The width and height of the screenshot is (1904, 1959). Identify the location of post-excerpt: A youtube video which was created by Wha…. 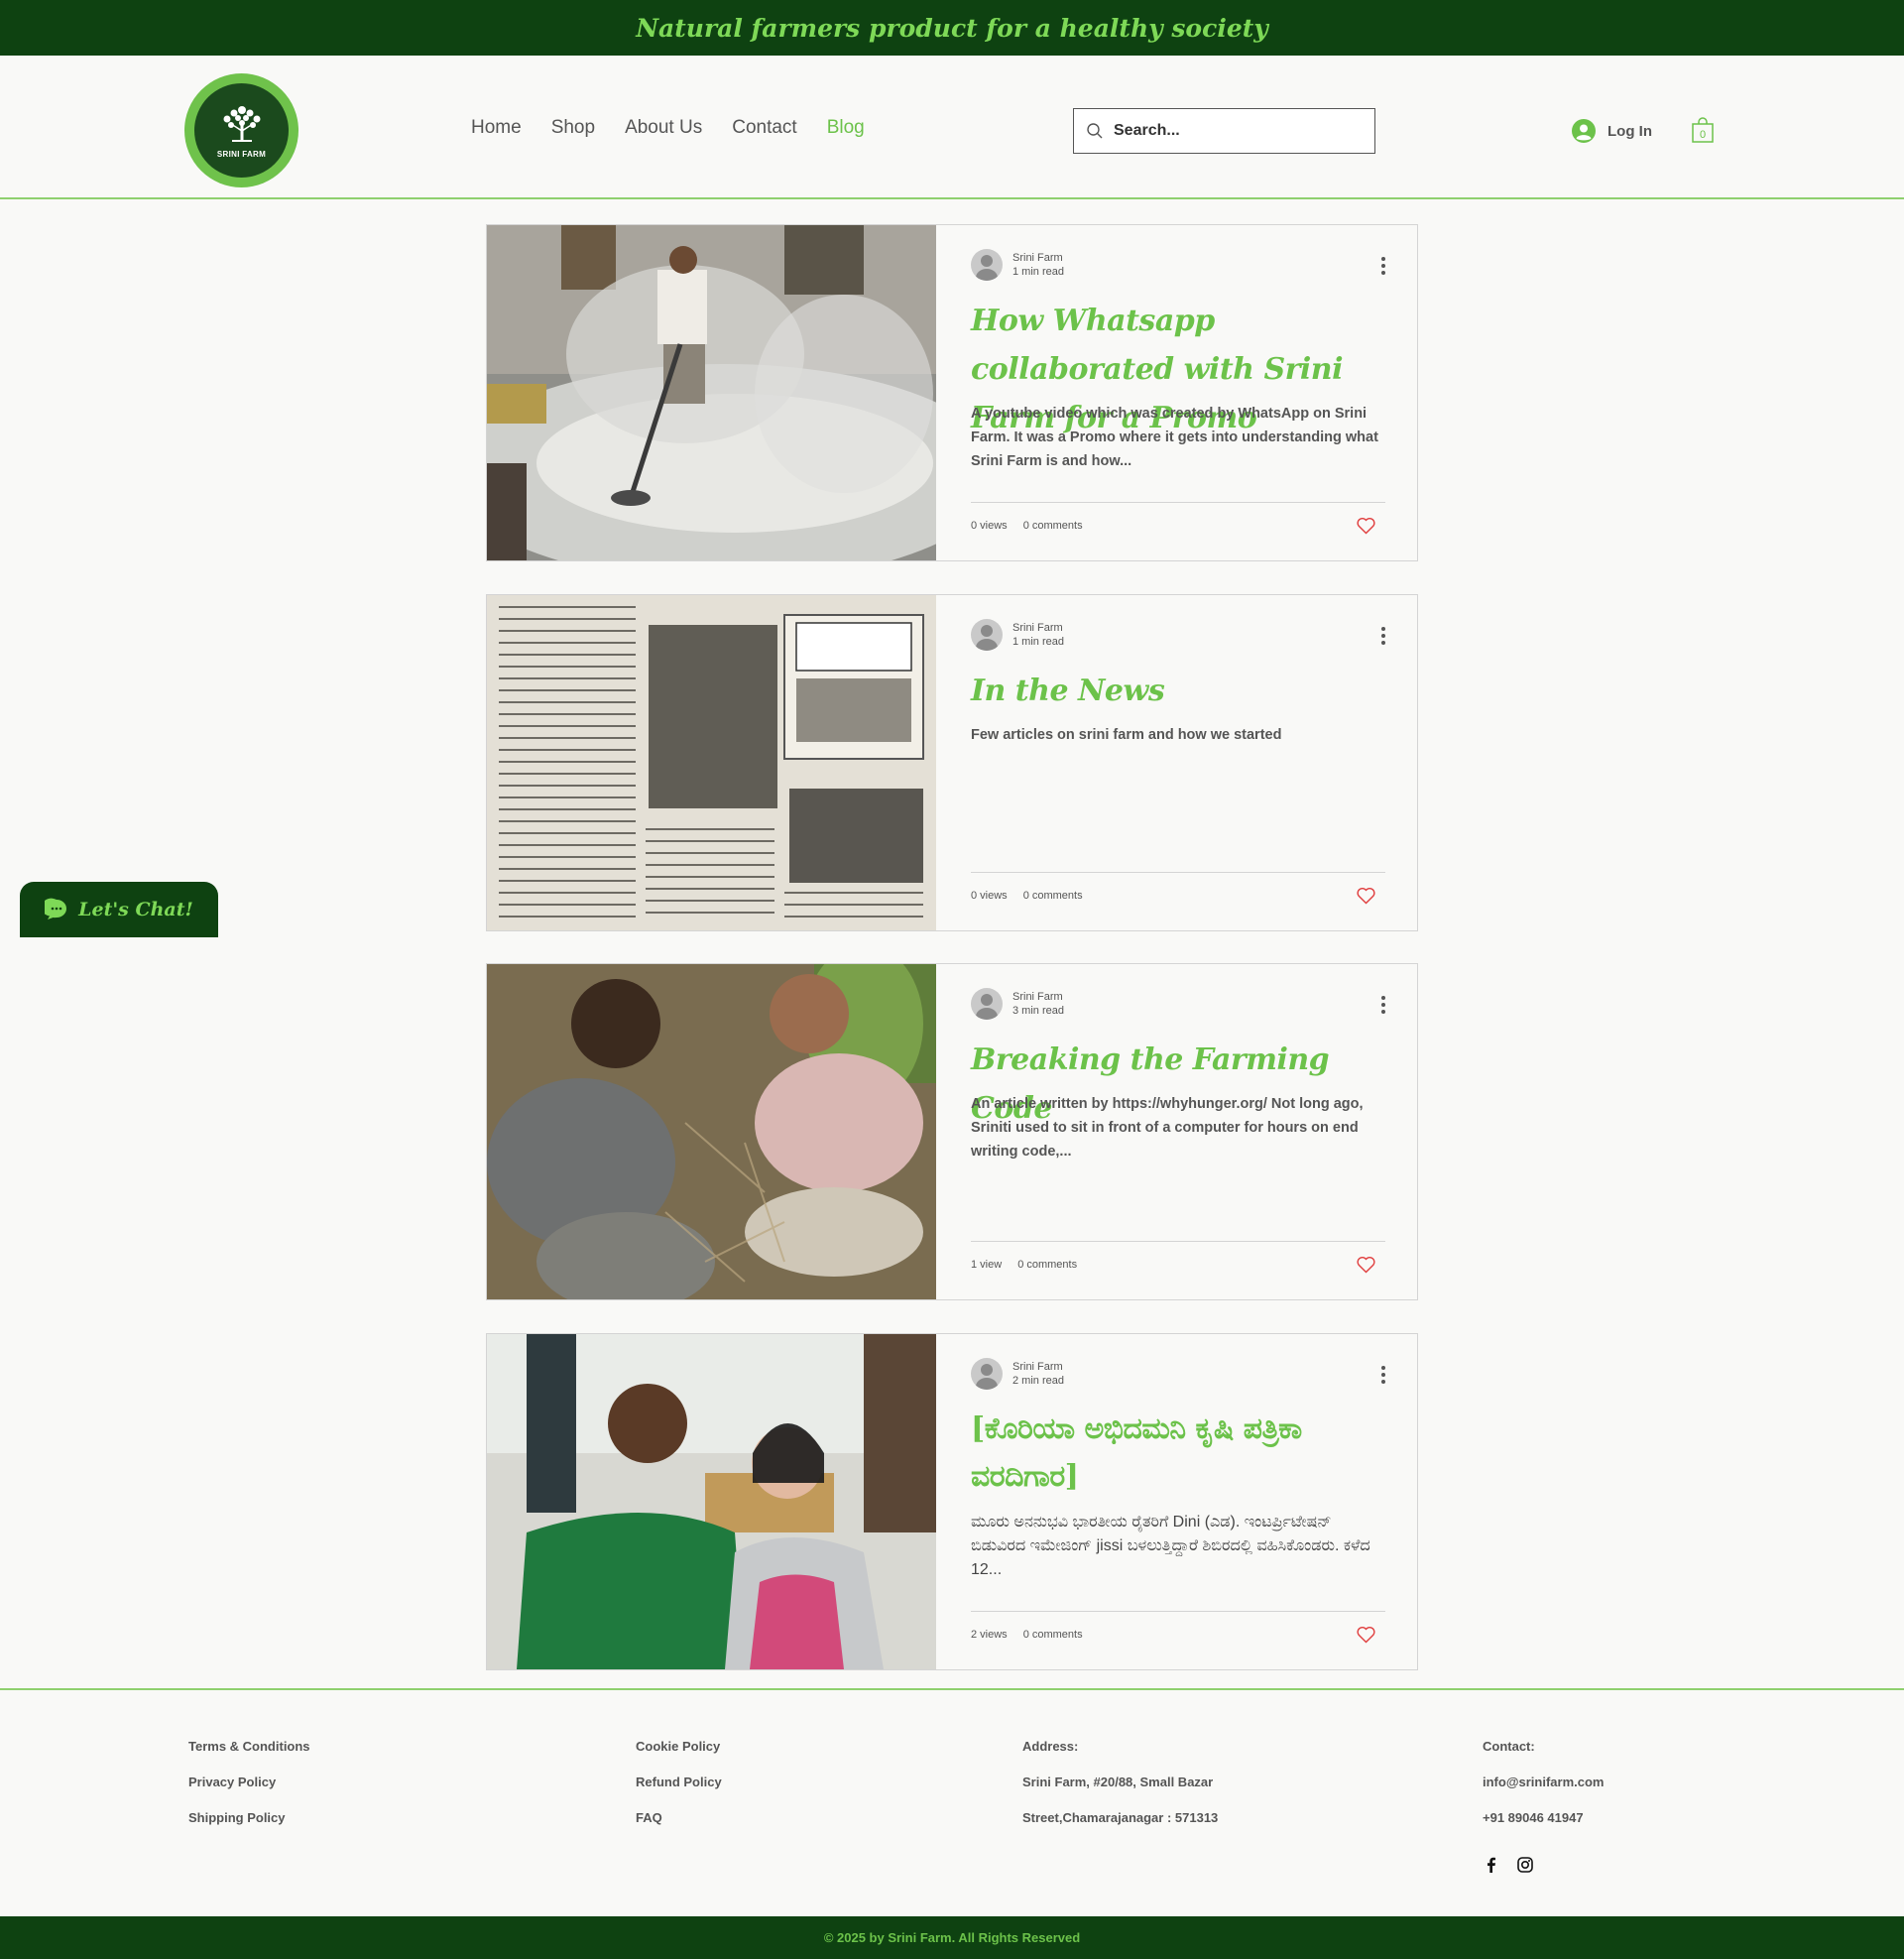
(1178, 437).